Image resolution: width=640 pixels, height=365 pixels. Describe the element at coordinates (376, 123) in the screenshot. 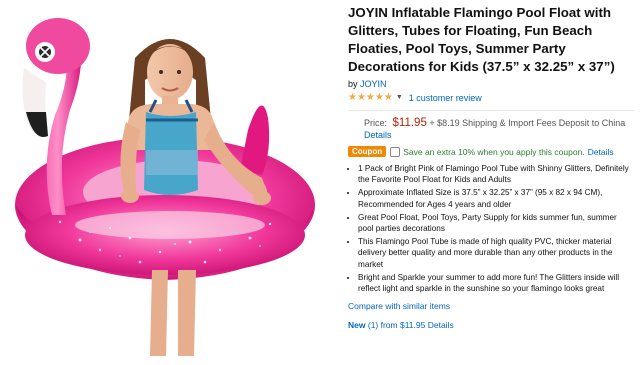

I see `price-label: Price:` at that location.